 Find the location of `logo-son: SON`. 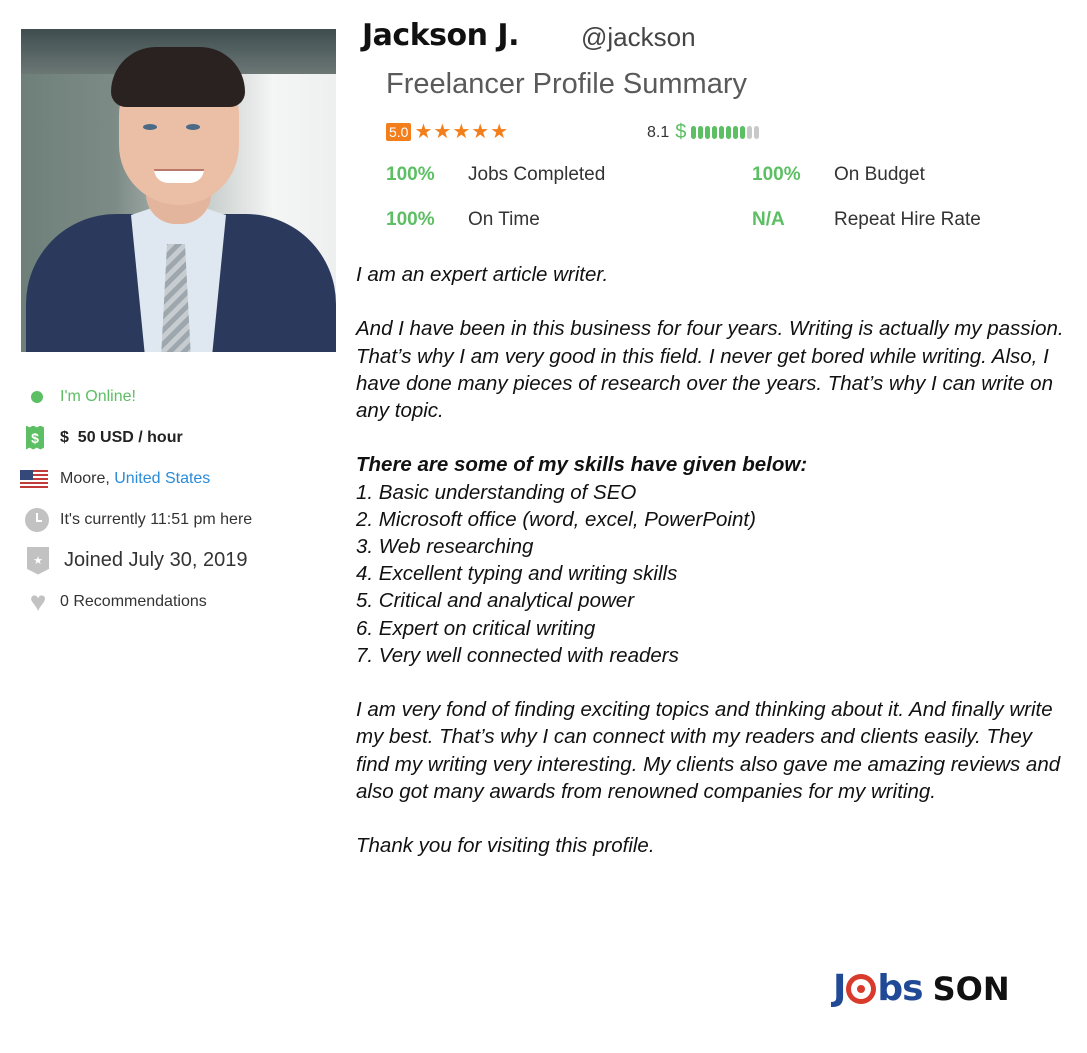

logo-son: SON is located at coordinates (971, 988).